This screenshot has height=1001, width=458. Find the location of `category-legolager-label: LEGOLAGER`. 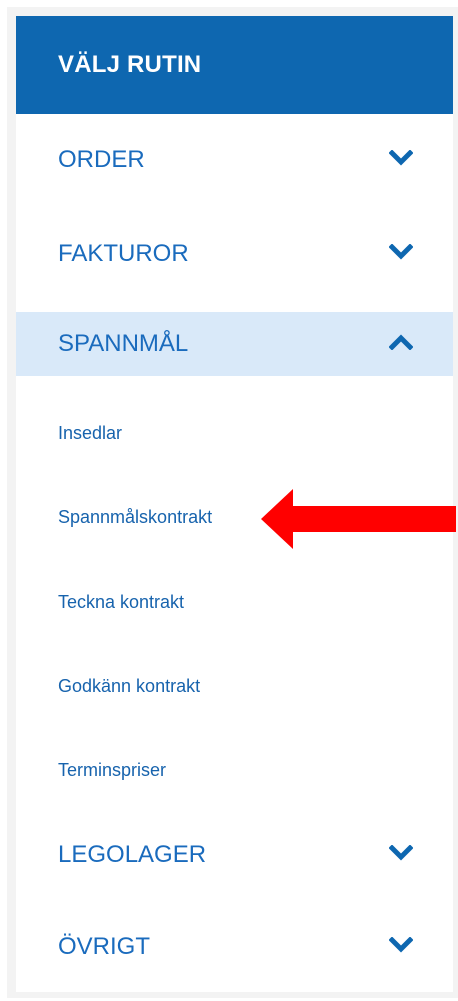

category-legolager-label: LEGOLAGER is located at coordinates (132, 854).